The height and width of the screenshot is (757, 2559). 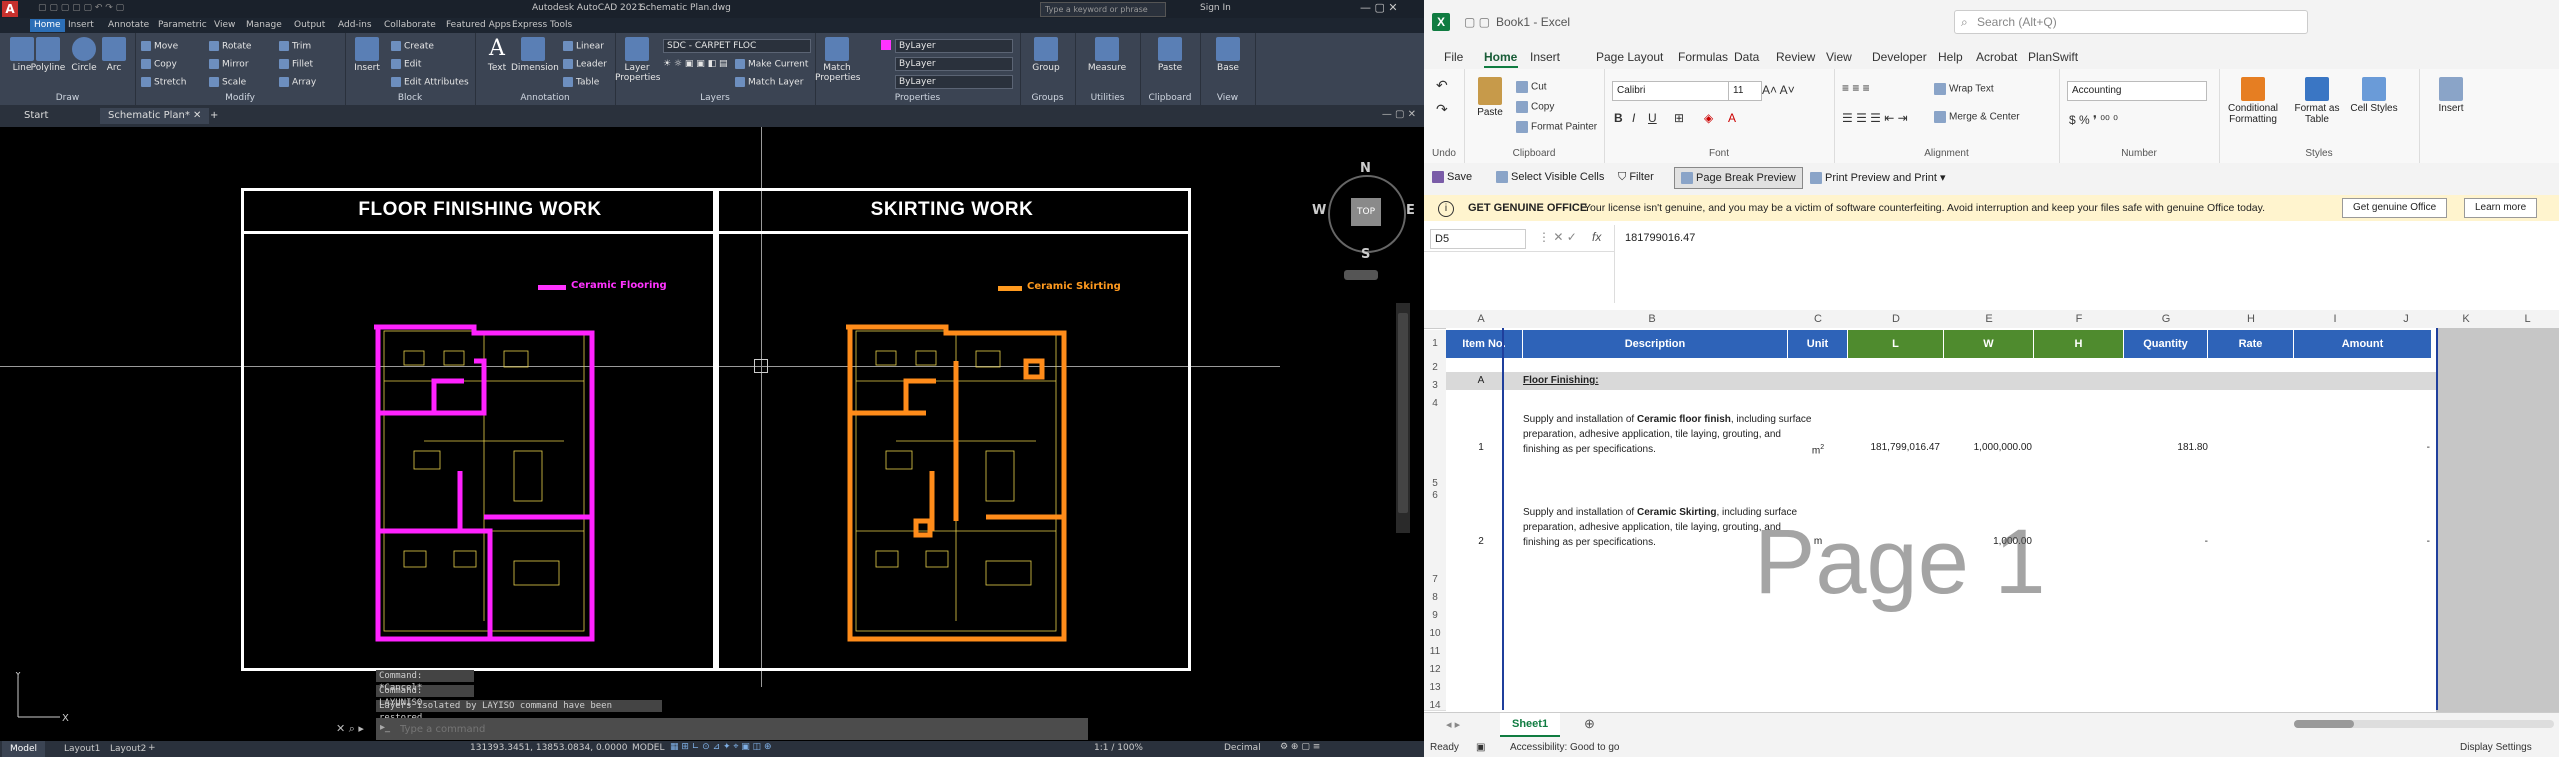 What do you see at coordinates (2324, 724) in the screenshot?
I see `scrollbar-thumb` at bounding box center [2324, 724].